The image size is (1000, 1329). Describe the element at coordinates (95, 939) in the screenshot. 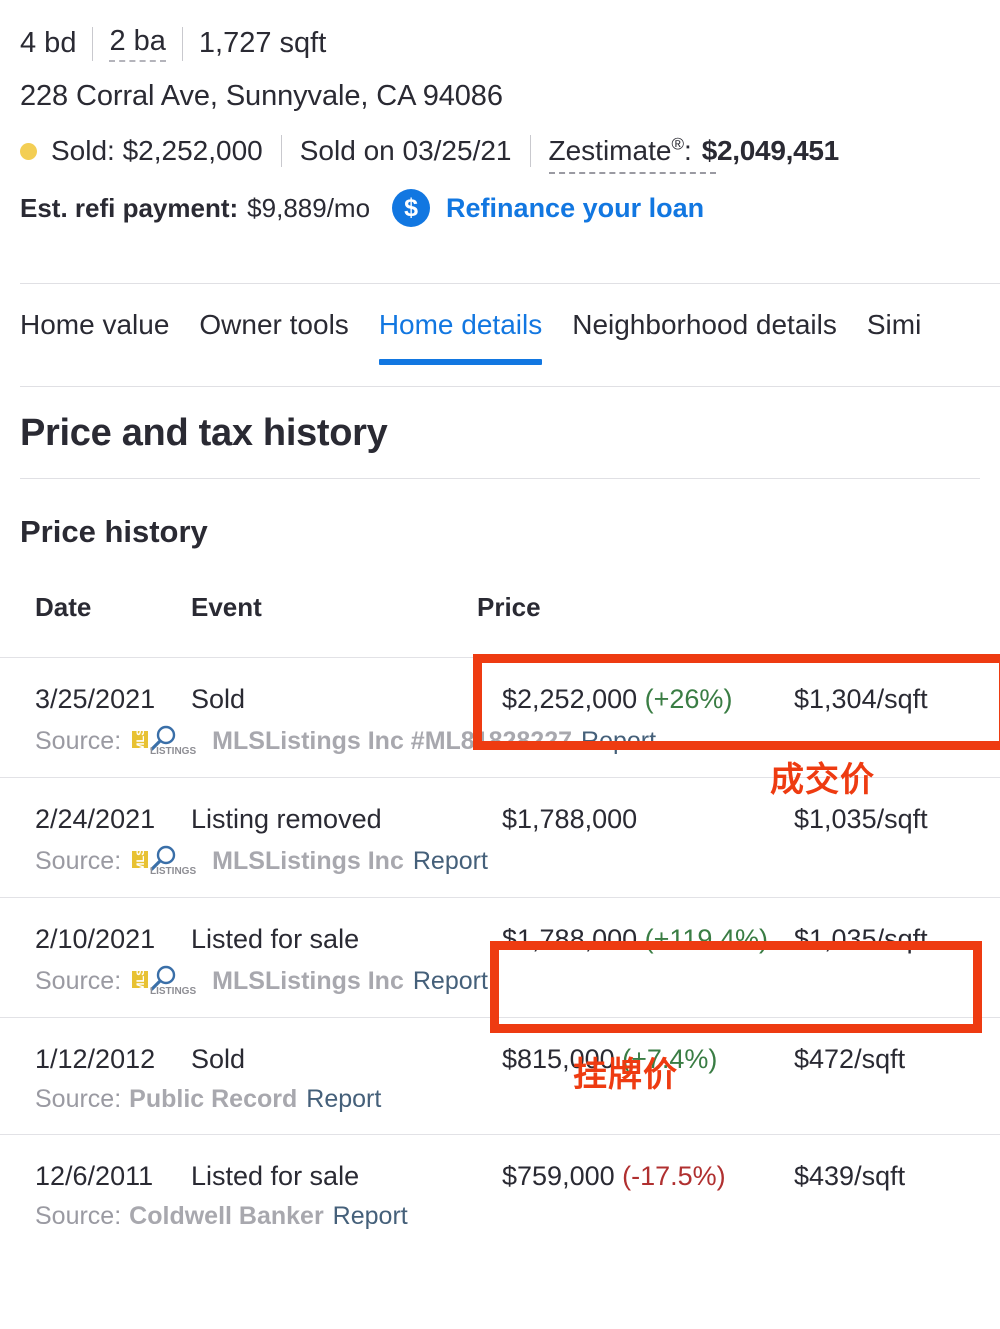

I see `cell-date: 2/10/2021` at that location.